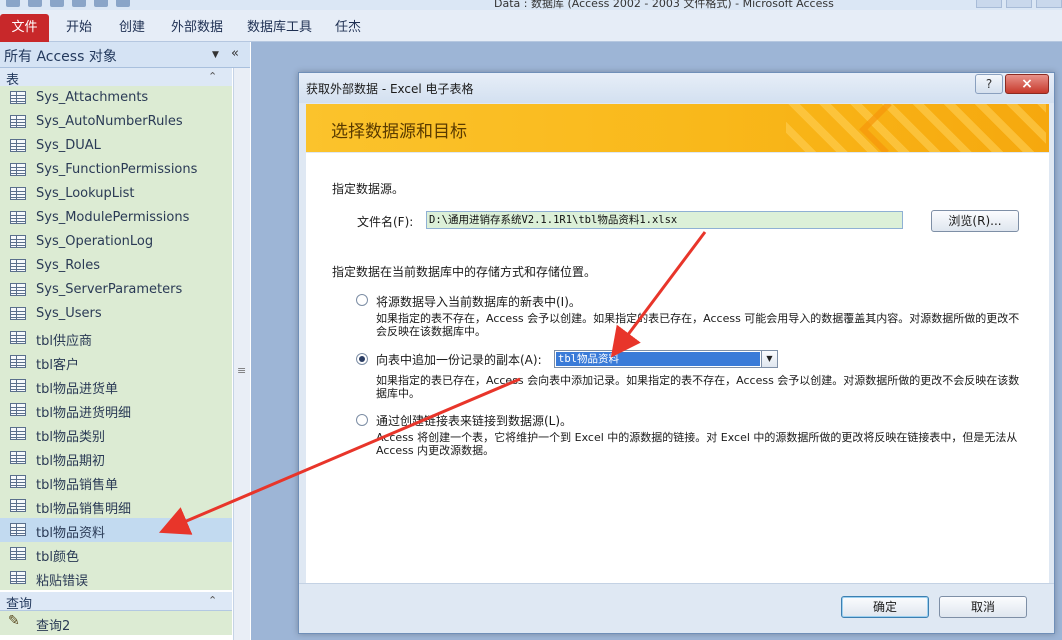 This screenshot has height=640, width=1062. I want to click on save-icon, so click(57, 3).